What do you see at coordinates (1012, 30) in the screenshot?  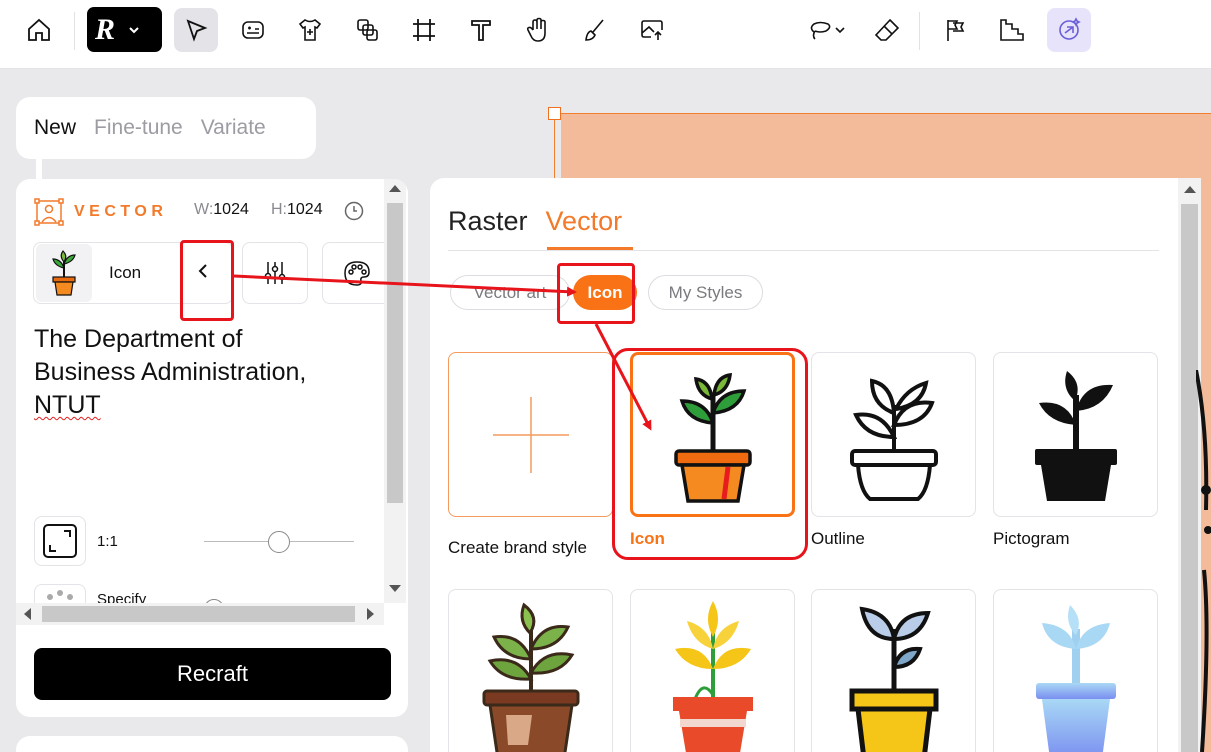 I see `stairs-icon` at bounding box center [1012, 30].